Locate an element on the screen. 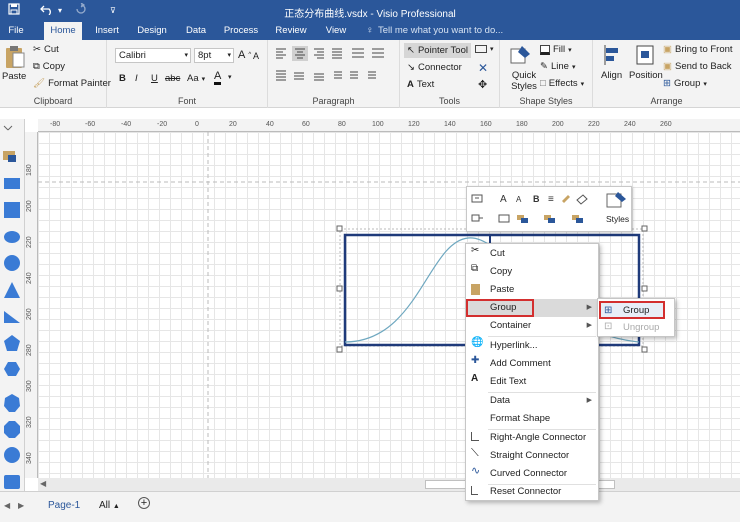  pointer-tool-button: ↖ Pointer Tool is located at coordinates (437, 50).